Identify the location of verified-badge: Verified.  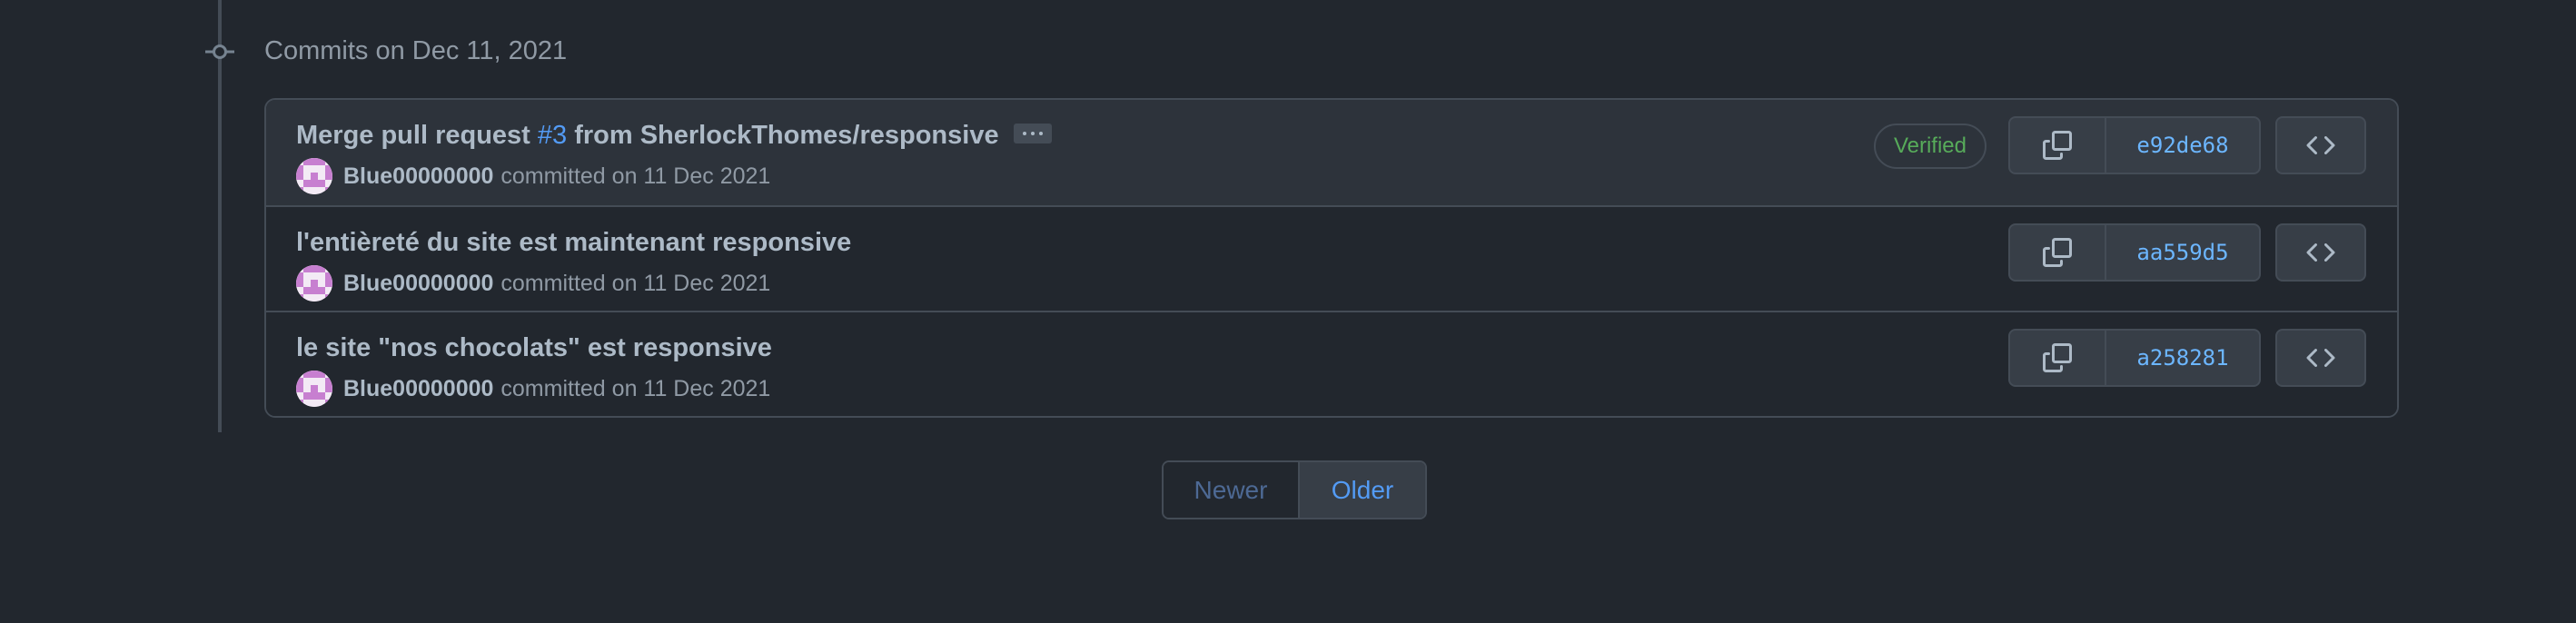
(1929, 146).